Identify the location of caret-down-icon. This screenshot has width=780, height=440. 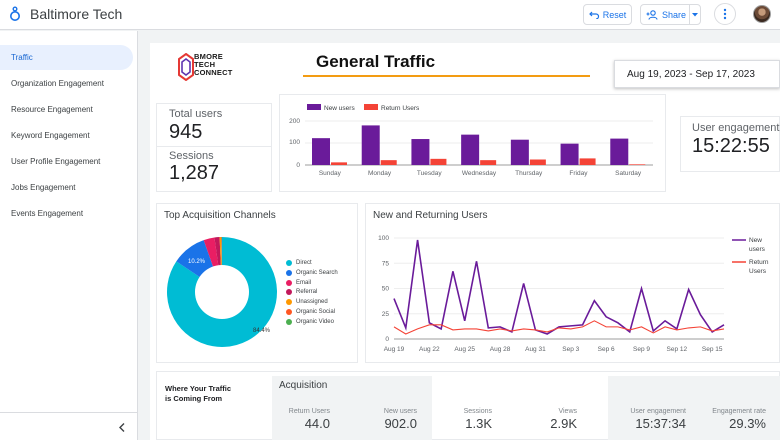
(695, 14).